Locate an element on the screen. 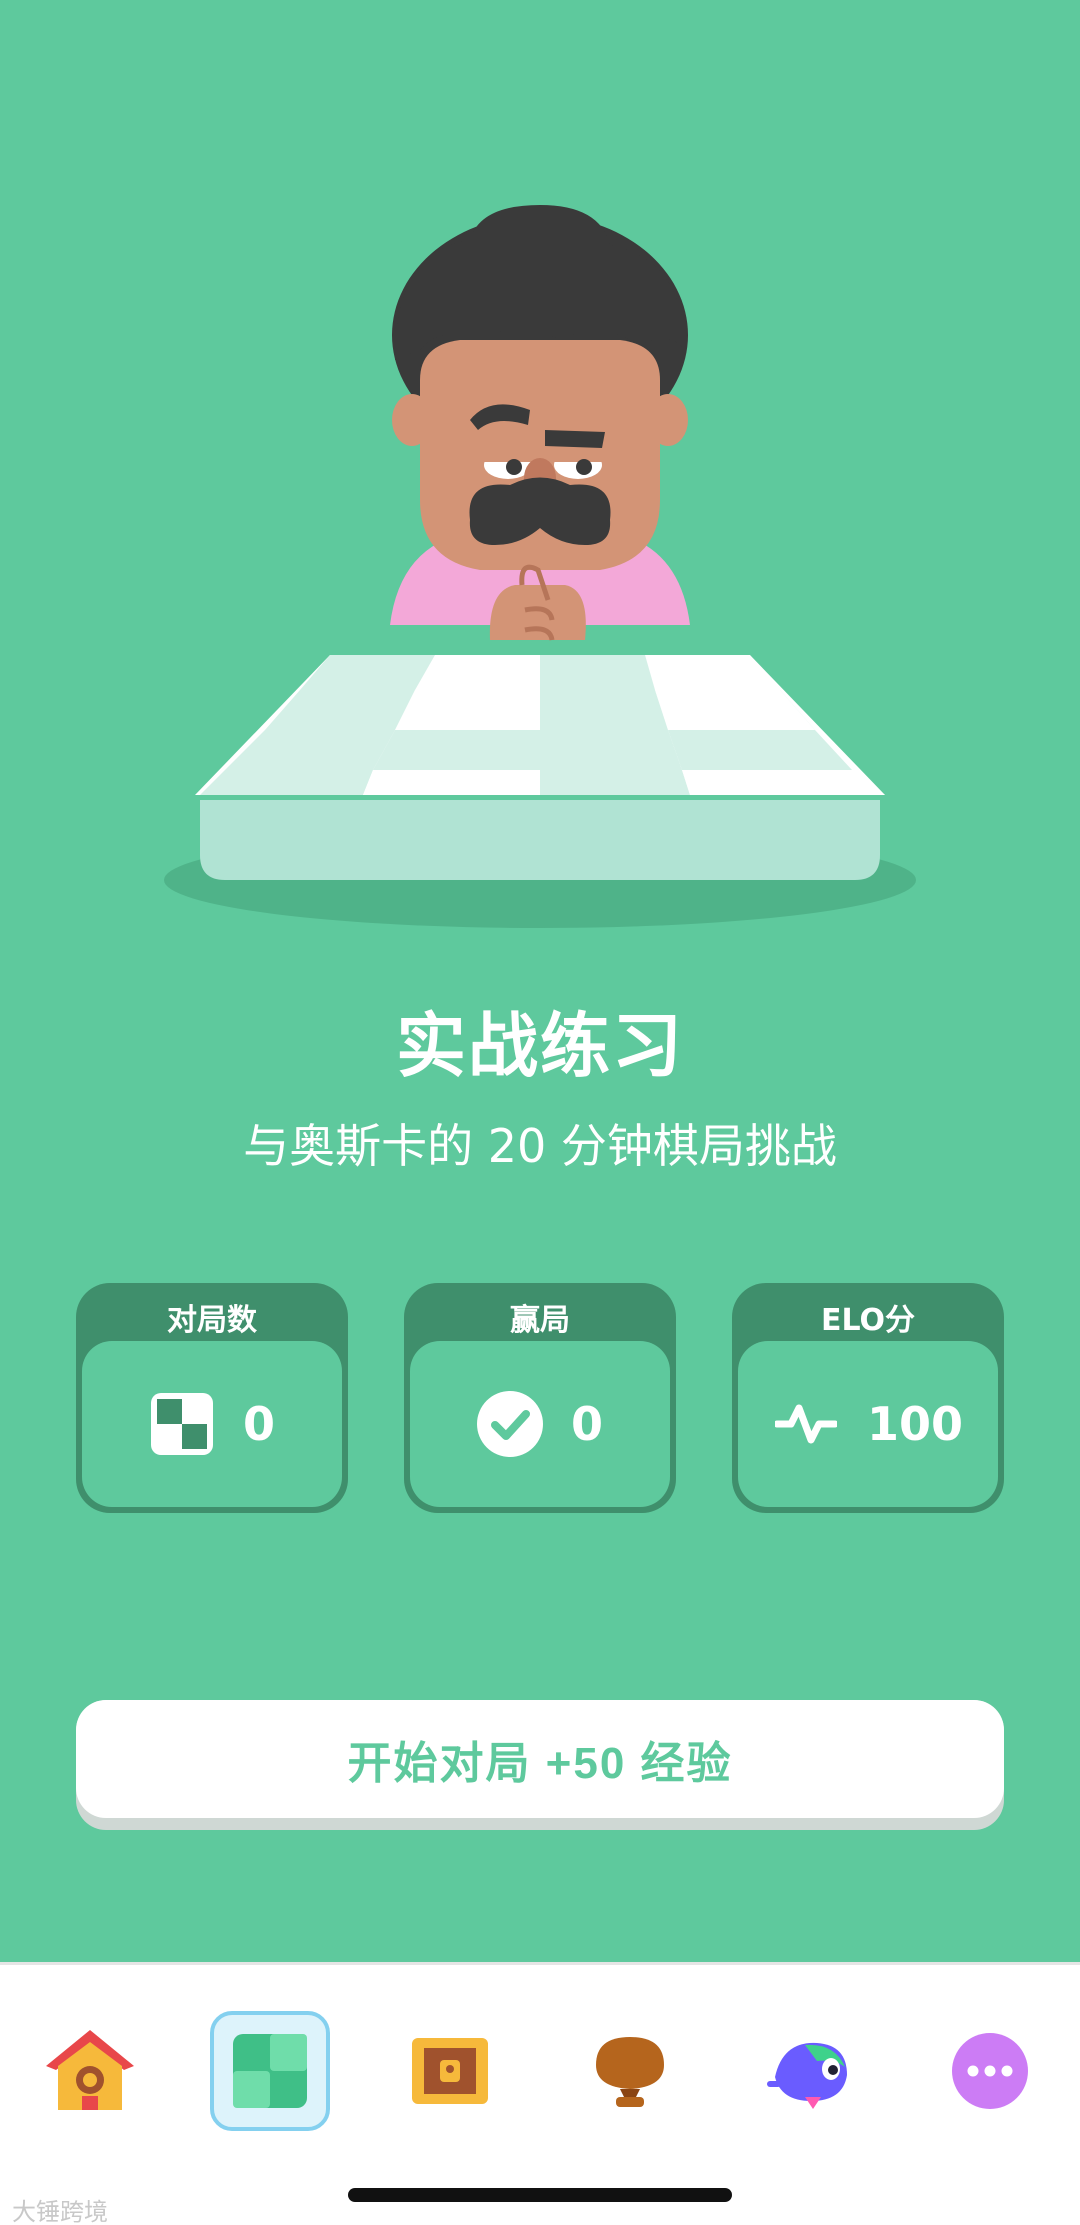  watermark: 大锤跨境 is located at coordinates (60, 2211).